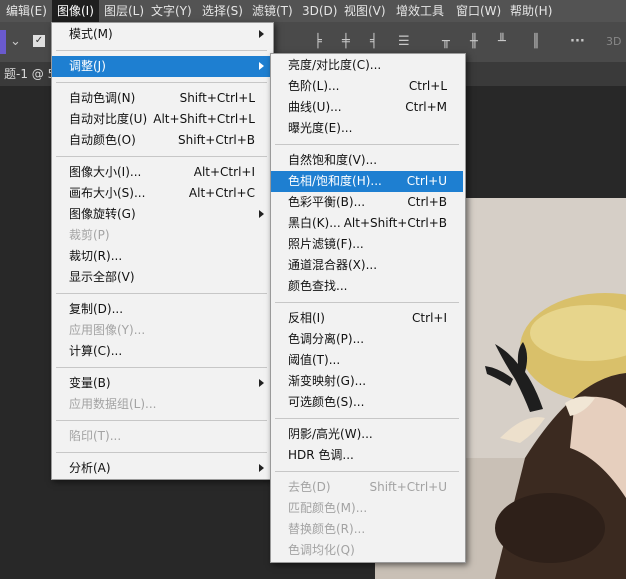 The height and width of the screenshot is (579, 626). I want to click on menu-item-label: 自动色调(N), so click(102, 98).